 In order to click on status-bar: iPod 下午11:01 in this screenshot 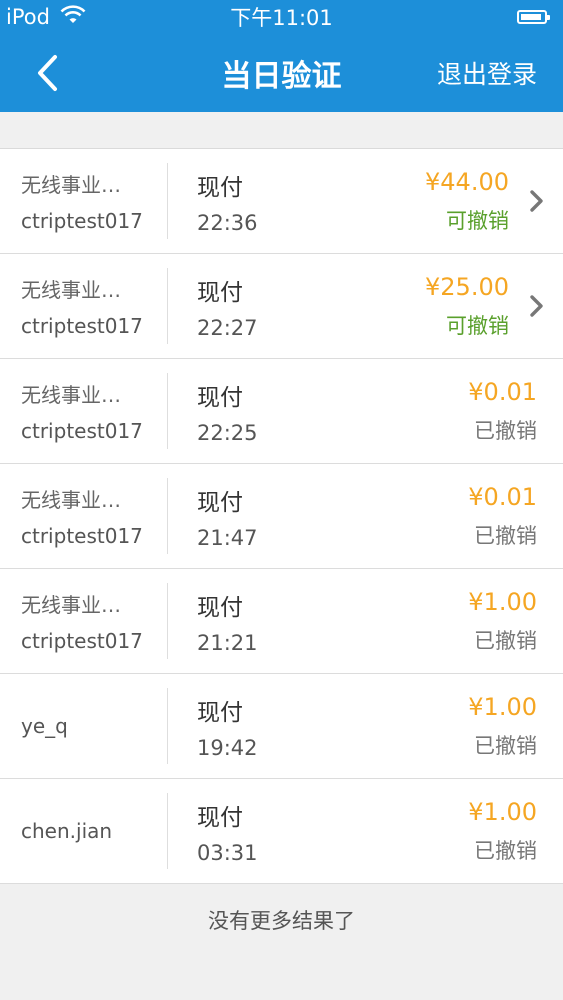, I will do `click(281, 17)`.